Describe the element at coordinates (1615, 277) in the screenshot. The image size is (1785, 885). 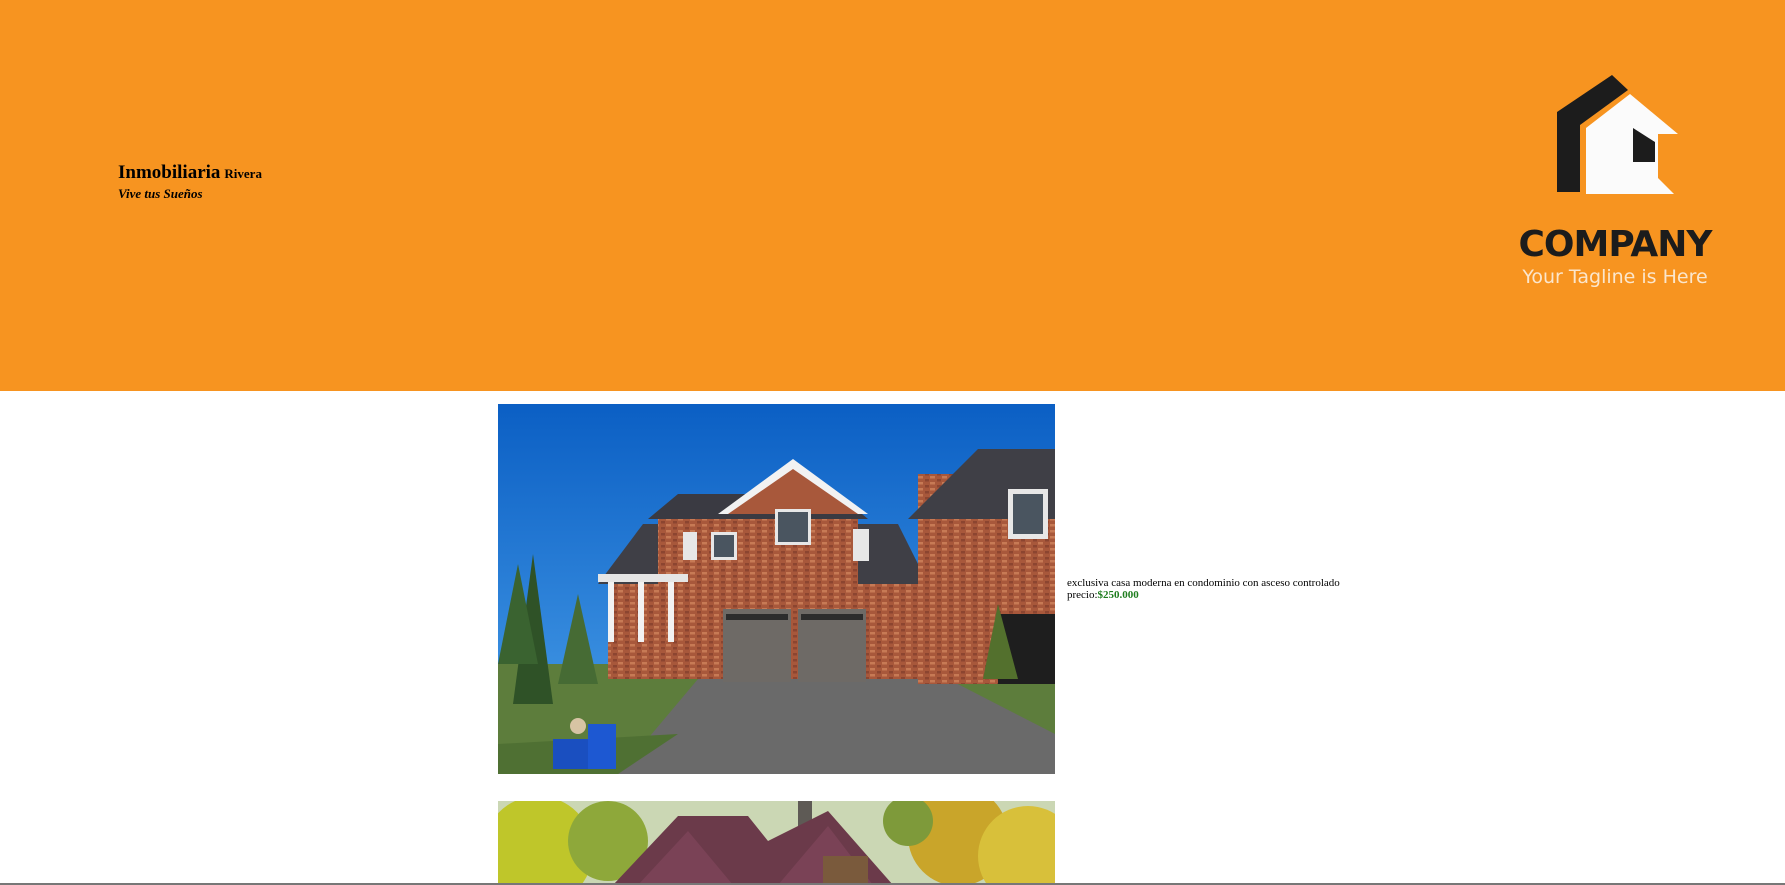
I see `logo-tagline: Your Tagline is Here` at that location.